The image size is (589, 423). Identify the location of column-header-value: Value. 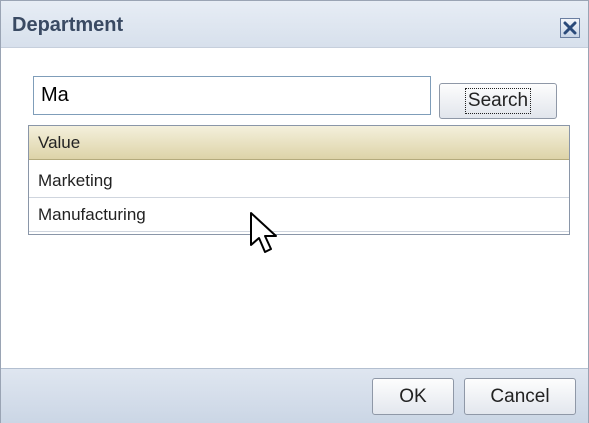
(299, 143).